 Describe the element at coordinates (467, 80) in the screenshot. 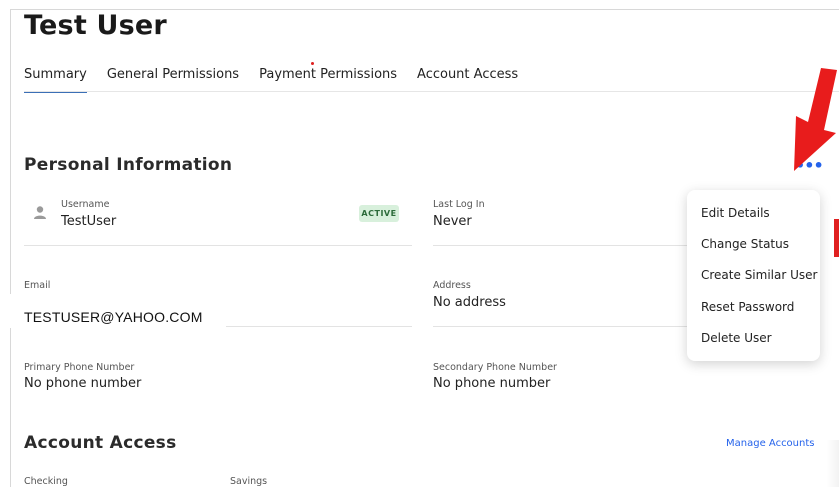

I see `tab-account-access: Account Access` at that location.